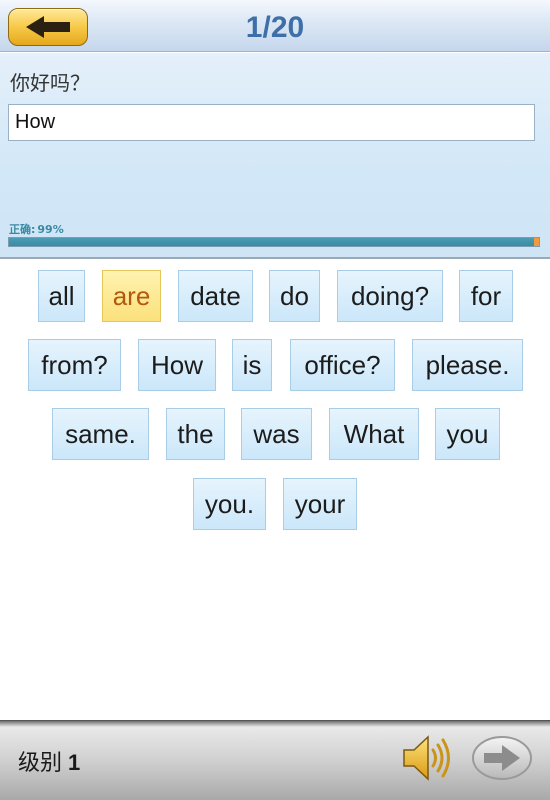 The height and width of the screenshot is (800, 550). I want to click on word-tile: are, so click(131, 296).